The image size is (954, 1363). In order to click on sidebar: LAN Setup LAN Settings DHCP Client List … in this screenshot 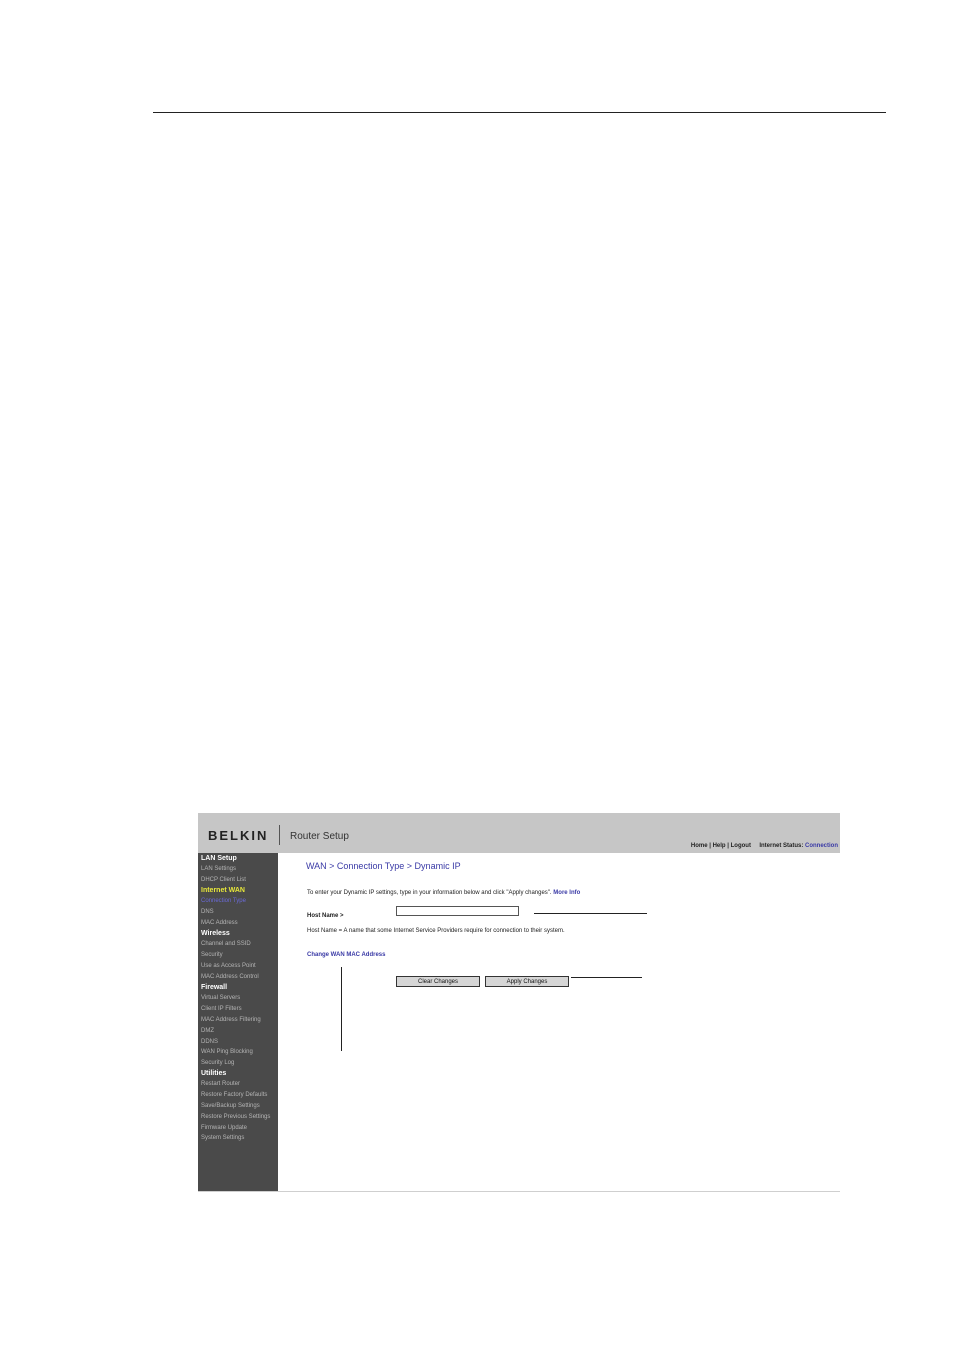, I will do `click(238, 1022)`.